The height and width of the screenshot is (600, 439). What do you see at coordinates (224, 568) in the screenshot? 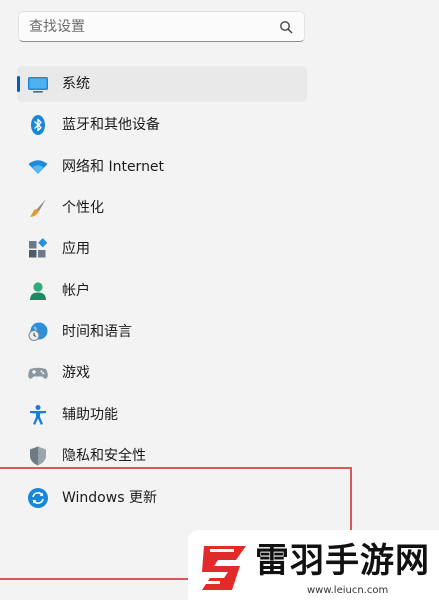
I see `watermark-logo-icon` at bounding box center [224, 568].